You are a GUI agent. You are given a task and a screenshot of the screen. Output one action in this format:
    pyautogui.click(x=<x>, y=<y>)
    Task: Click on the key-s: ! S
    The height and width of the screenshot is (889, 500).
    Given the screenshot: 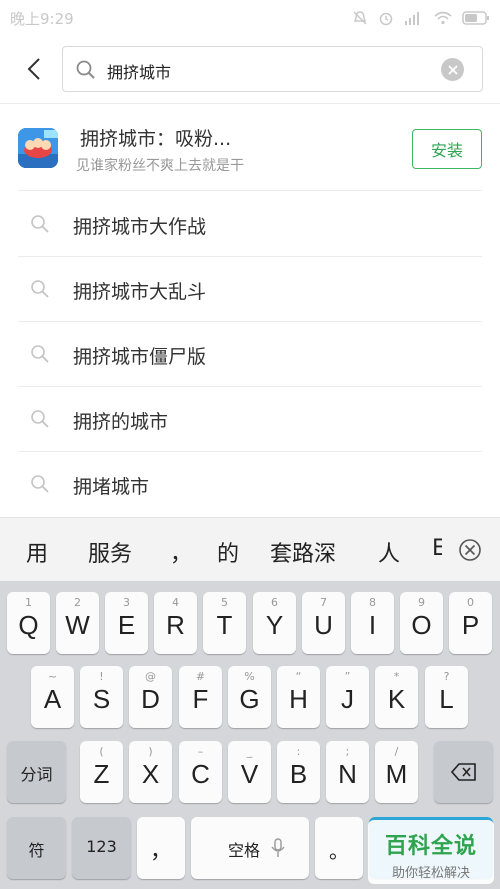 What is the action you would take?
    pyautogui.click(x=101, y=697)
    